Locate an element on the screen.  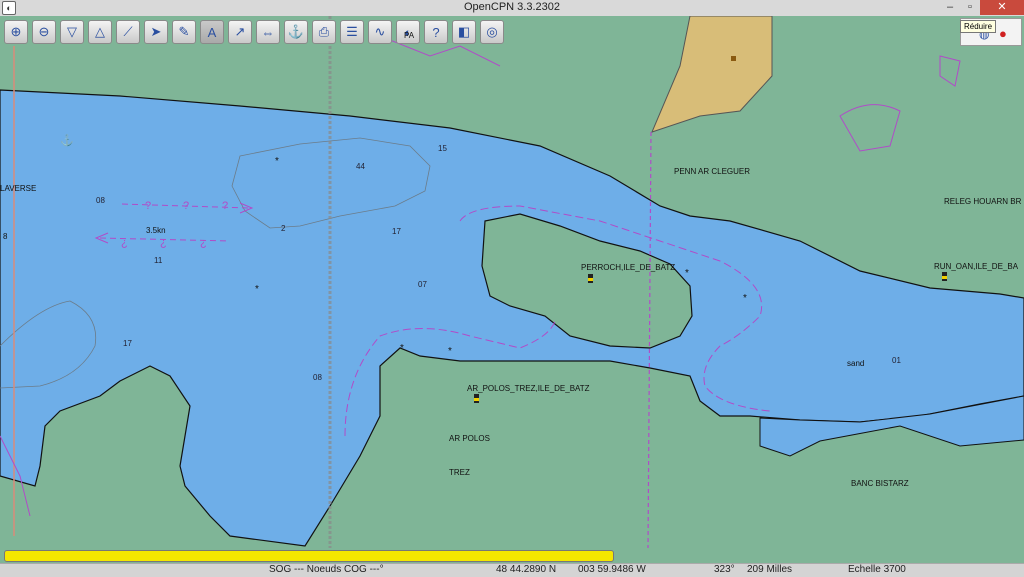
current-button: ↗ is located at coordinates (240, 32).